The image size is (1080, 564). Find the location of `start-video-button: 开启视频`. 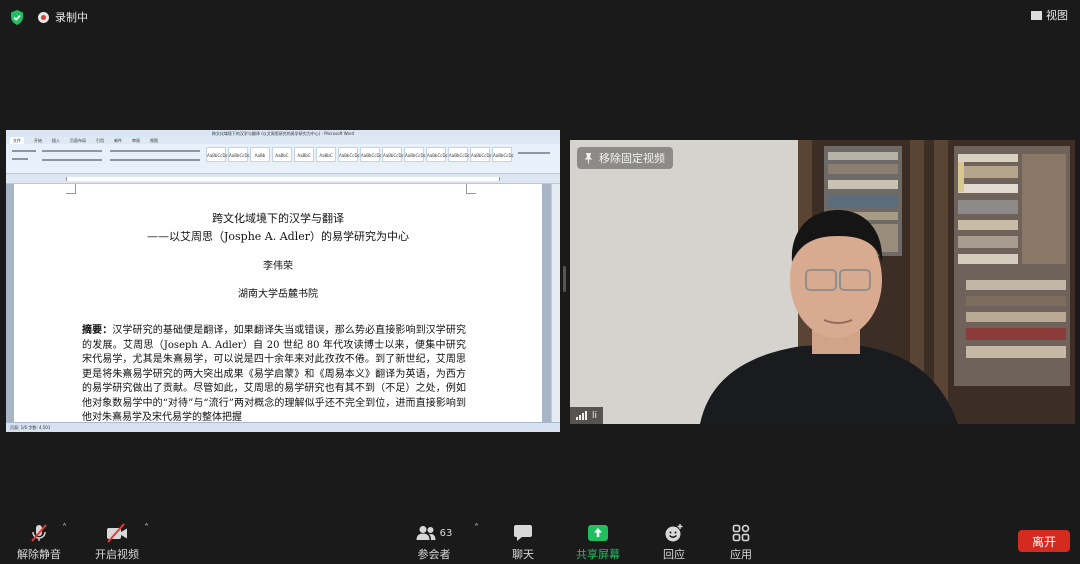

start-video-button: 开启视频 is located at coordinates (117, 539).